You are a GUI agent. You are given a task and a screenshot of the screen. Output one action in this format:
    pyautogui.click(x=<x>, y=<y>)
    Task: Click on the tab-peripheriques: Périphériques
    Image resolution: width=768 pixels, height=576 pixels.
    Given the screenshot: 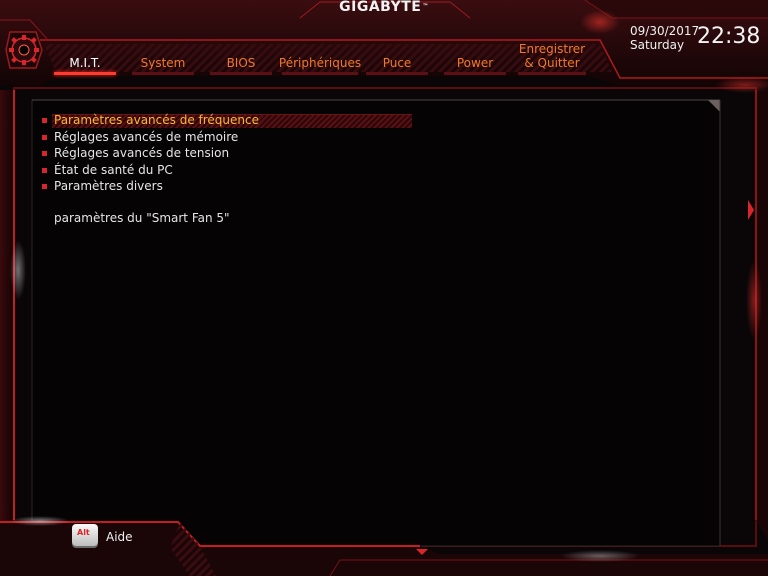 What is the action you would take?
    pyautogui.click(x=320, y=58)
    